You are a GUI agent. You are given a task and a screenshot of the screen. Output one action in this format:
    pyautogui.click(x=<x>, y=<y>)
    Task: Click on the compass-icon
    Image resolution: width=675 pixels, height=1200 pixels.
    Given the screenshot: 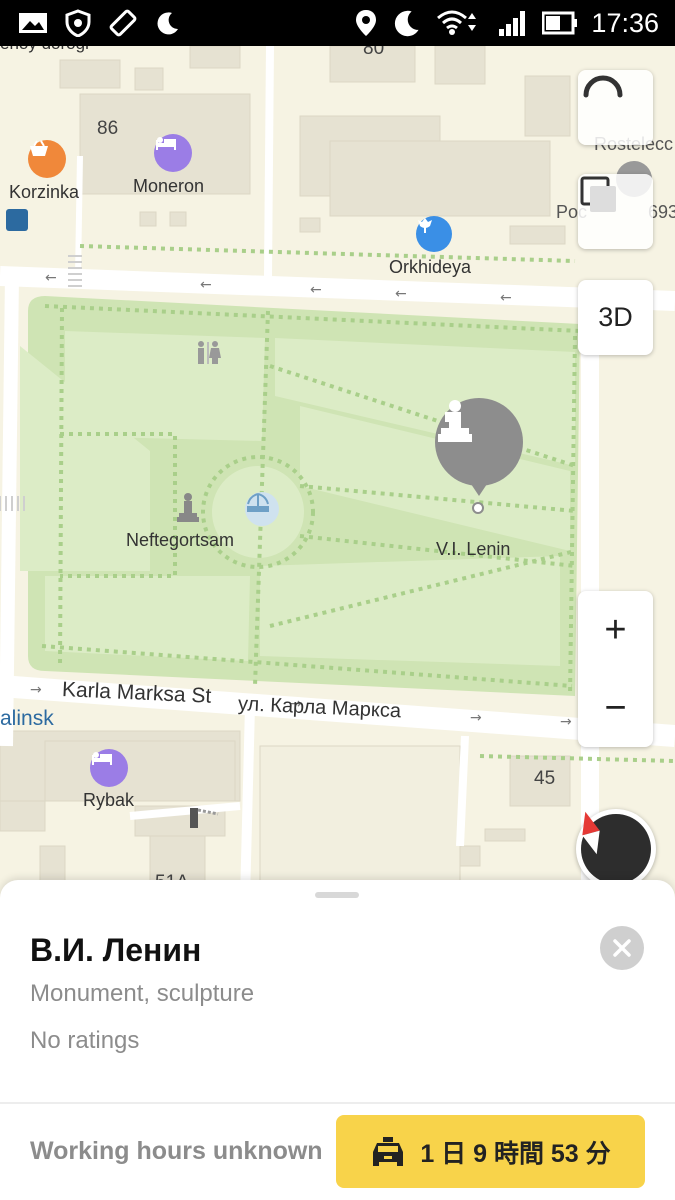 What is the action you would take?
    pyautogui.click(x=616, y=847)
    